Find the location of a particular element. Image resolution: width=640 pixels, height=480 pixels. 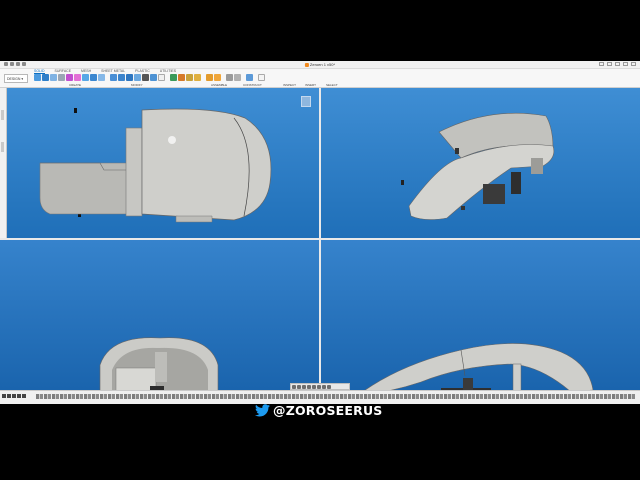

create-more-icon is located at coordinates (101, 77).